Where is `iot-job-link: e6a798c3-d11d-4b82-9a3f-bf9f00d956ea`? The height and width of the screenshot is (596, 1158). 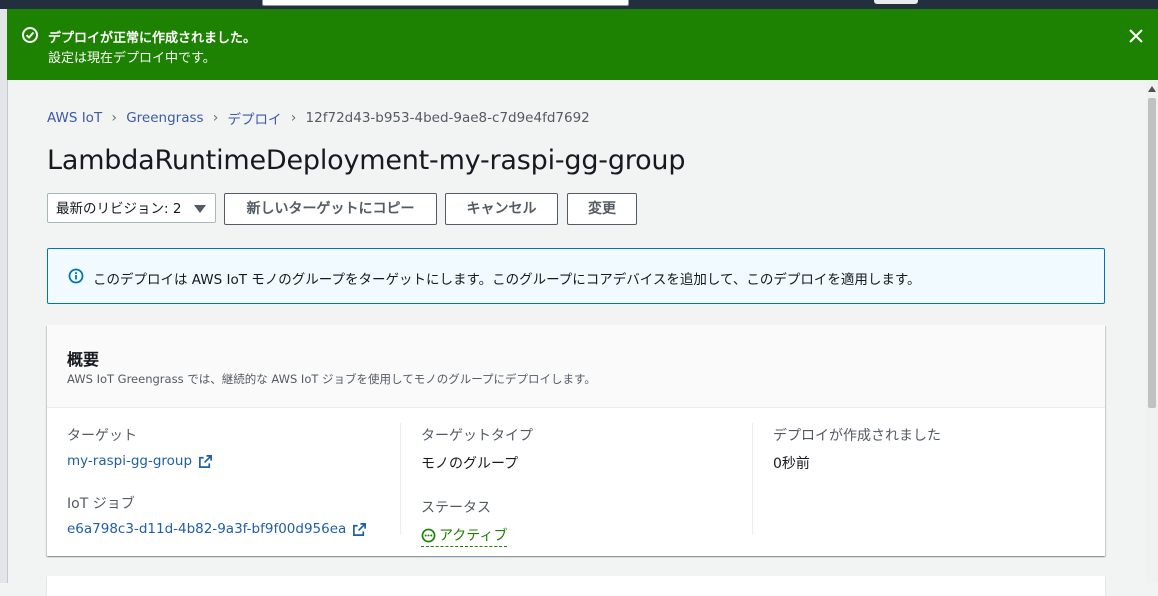
iot-job-link: e6a798c3-d11d-4b82-9a3f-bf9f00d956ea is located at coordinates (217, 529).